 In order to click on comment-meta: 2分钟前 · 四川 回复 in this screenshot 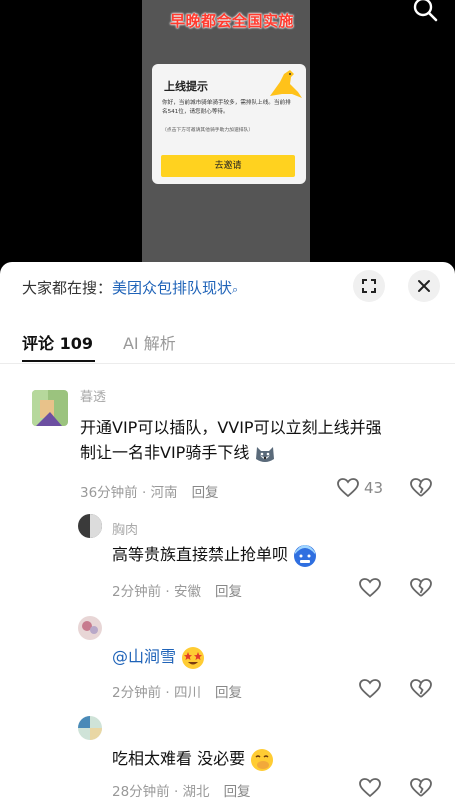, I will do `click(177, 691)`.